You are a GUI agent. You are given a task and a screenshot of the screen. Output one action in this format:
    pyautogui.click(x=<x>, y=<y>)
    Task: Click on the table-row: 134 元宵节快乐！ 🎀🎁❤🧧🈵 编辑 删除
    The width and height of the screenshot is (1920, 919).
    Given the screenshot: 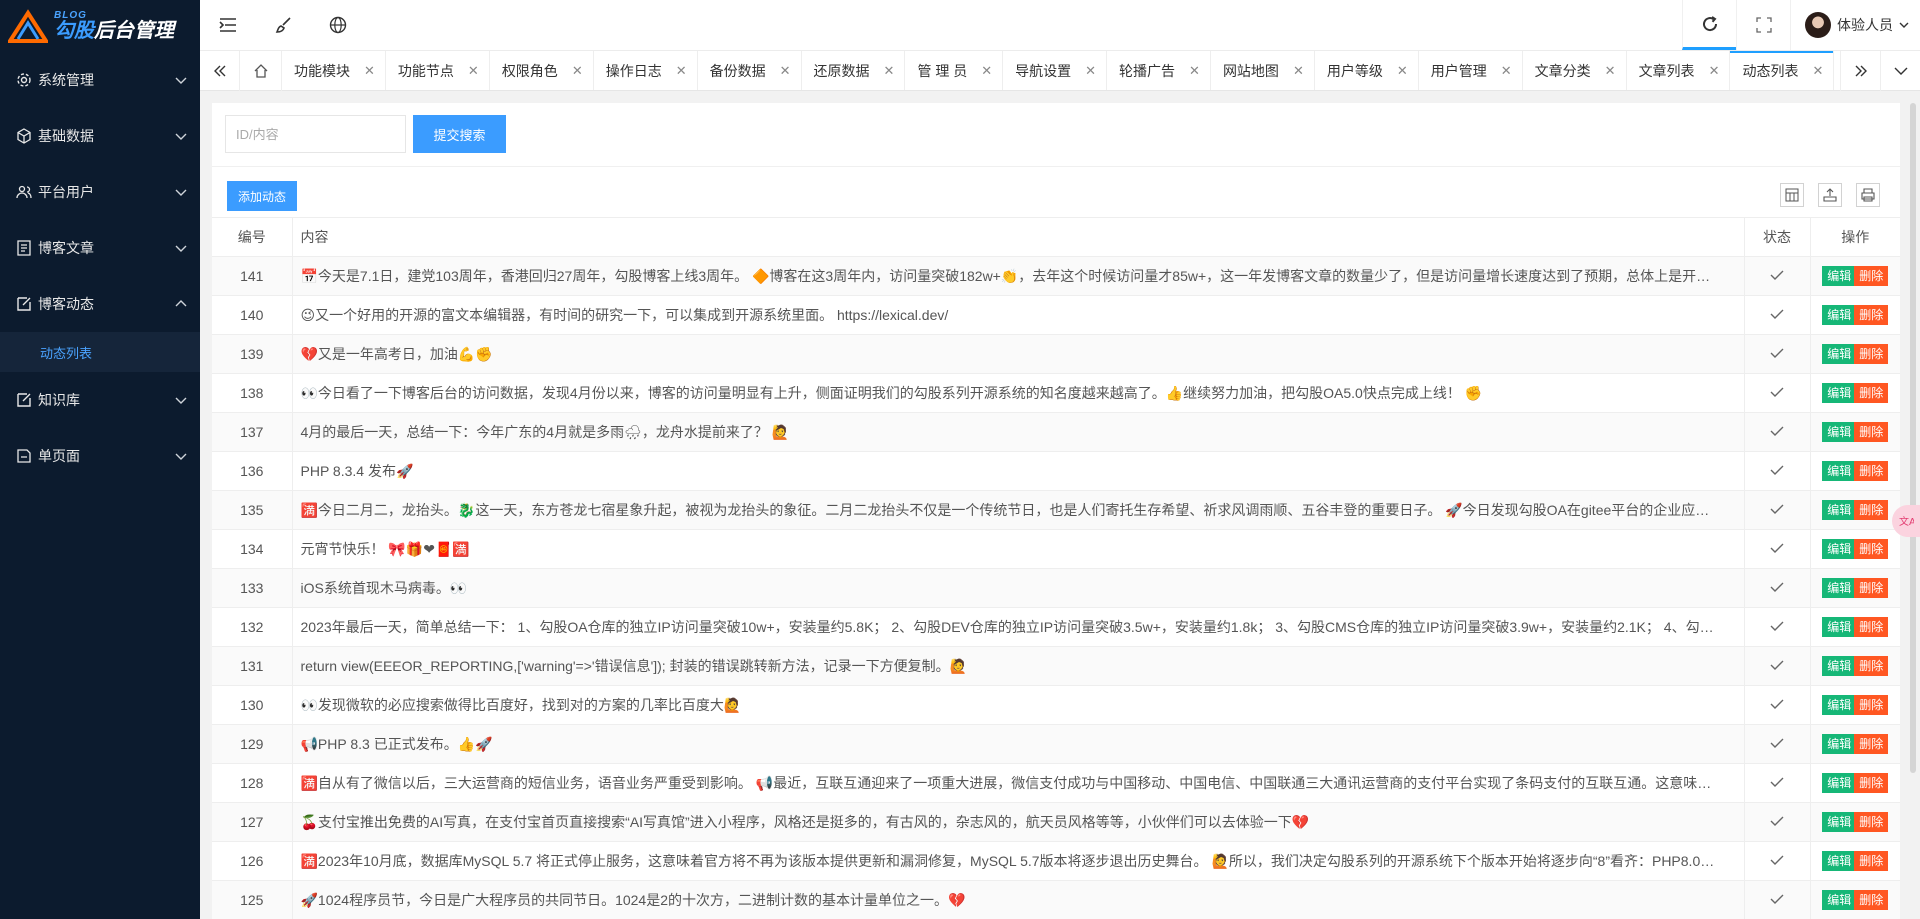 What is the action you would take?
    pyautogui.click(x=1056, y=549)
    